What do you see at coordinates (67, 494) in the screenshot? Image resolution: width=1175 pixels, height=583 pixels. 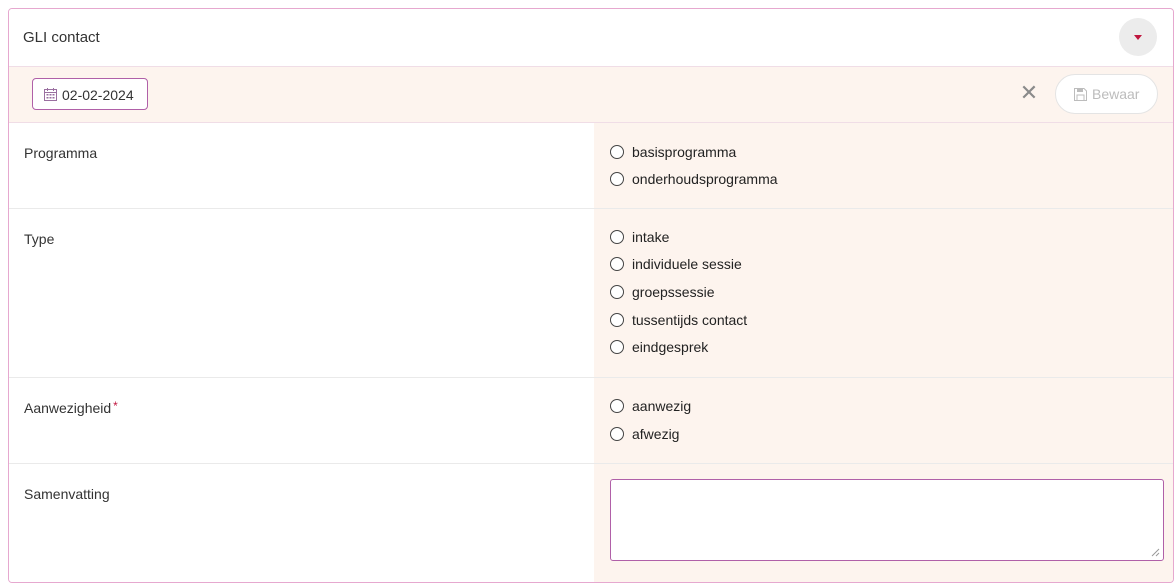 I see `samenvatting-label: Samenvatting` at bounding box center [67, 494].